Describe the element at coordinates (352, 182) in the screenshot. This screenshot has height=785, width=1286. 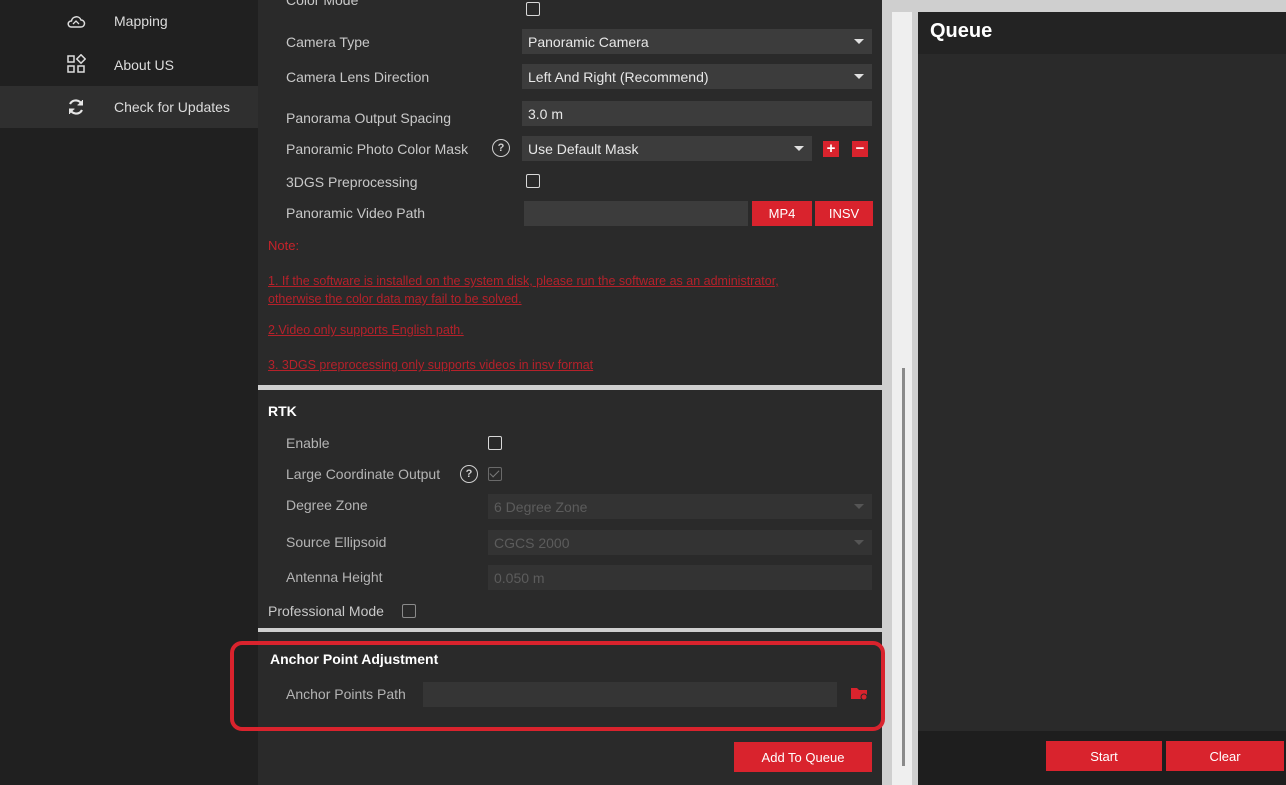
I see `preprocessing-label: 3DGS Preprocessing` at that location.